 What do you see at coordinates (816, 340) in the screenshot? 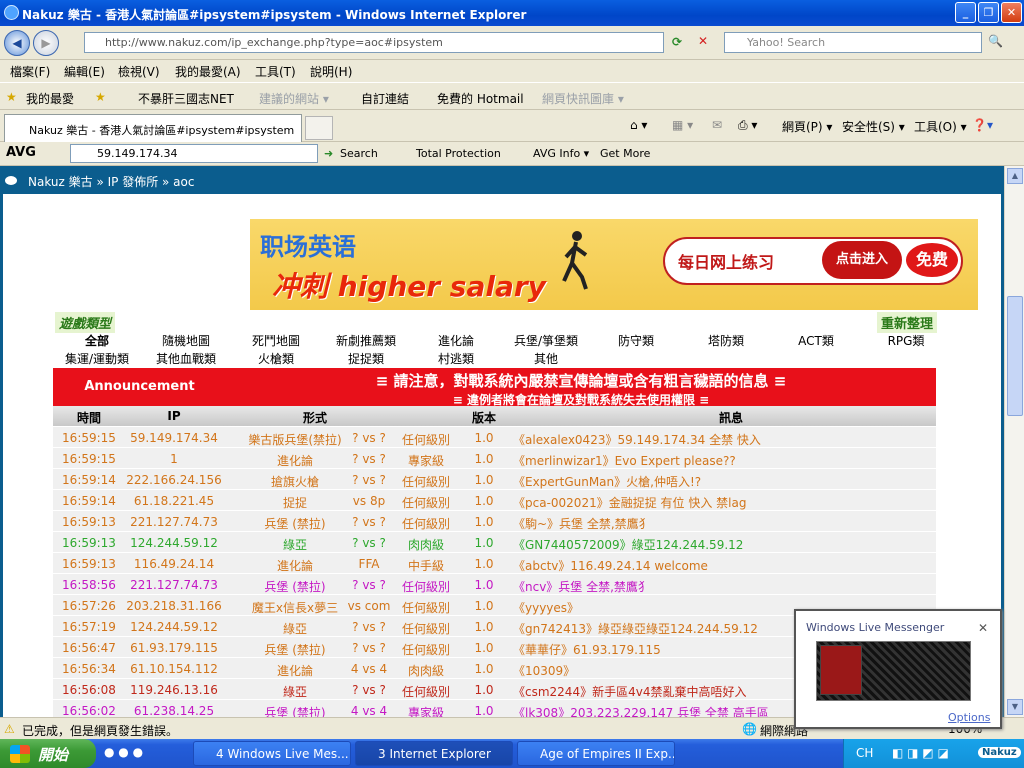
I see `category-9: ACT類` at bounding box center [816, 340].